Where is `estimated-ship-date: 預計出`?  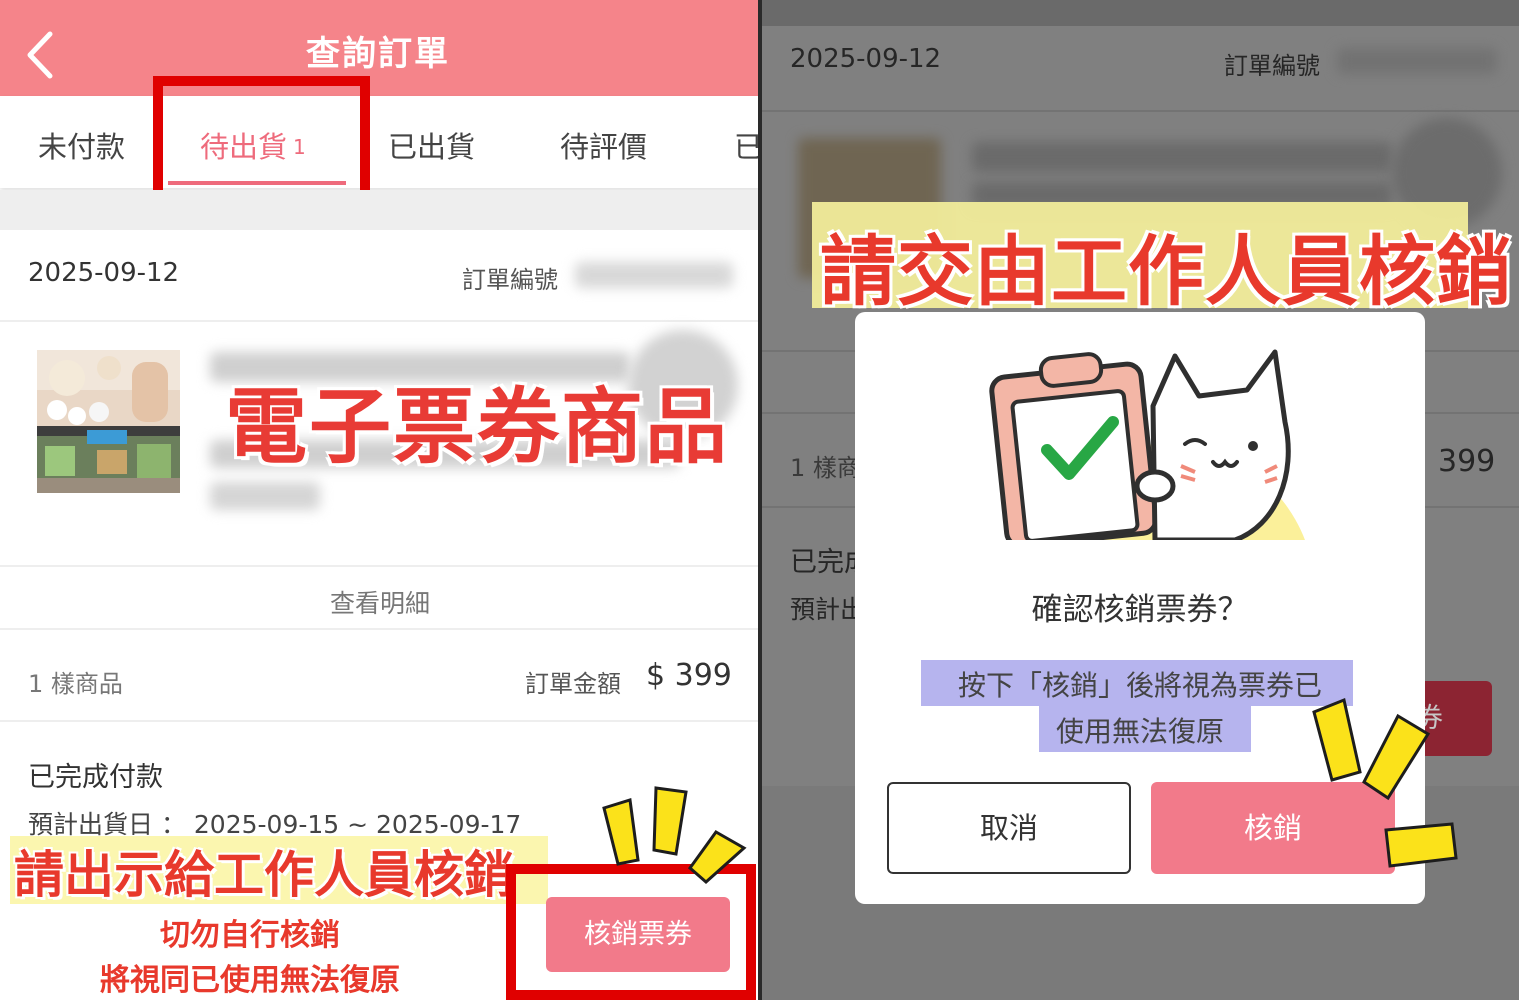 estimated-ship-date: 預計出 is located at coordinates (828, 609).